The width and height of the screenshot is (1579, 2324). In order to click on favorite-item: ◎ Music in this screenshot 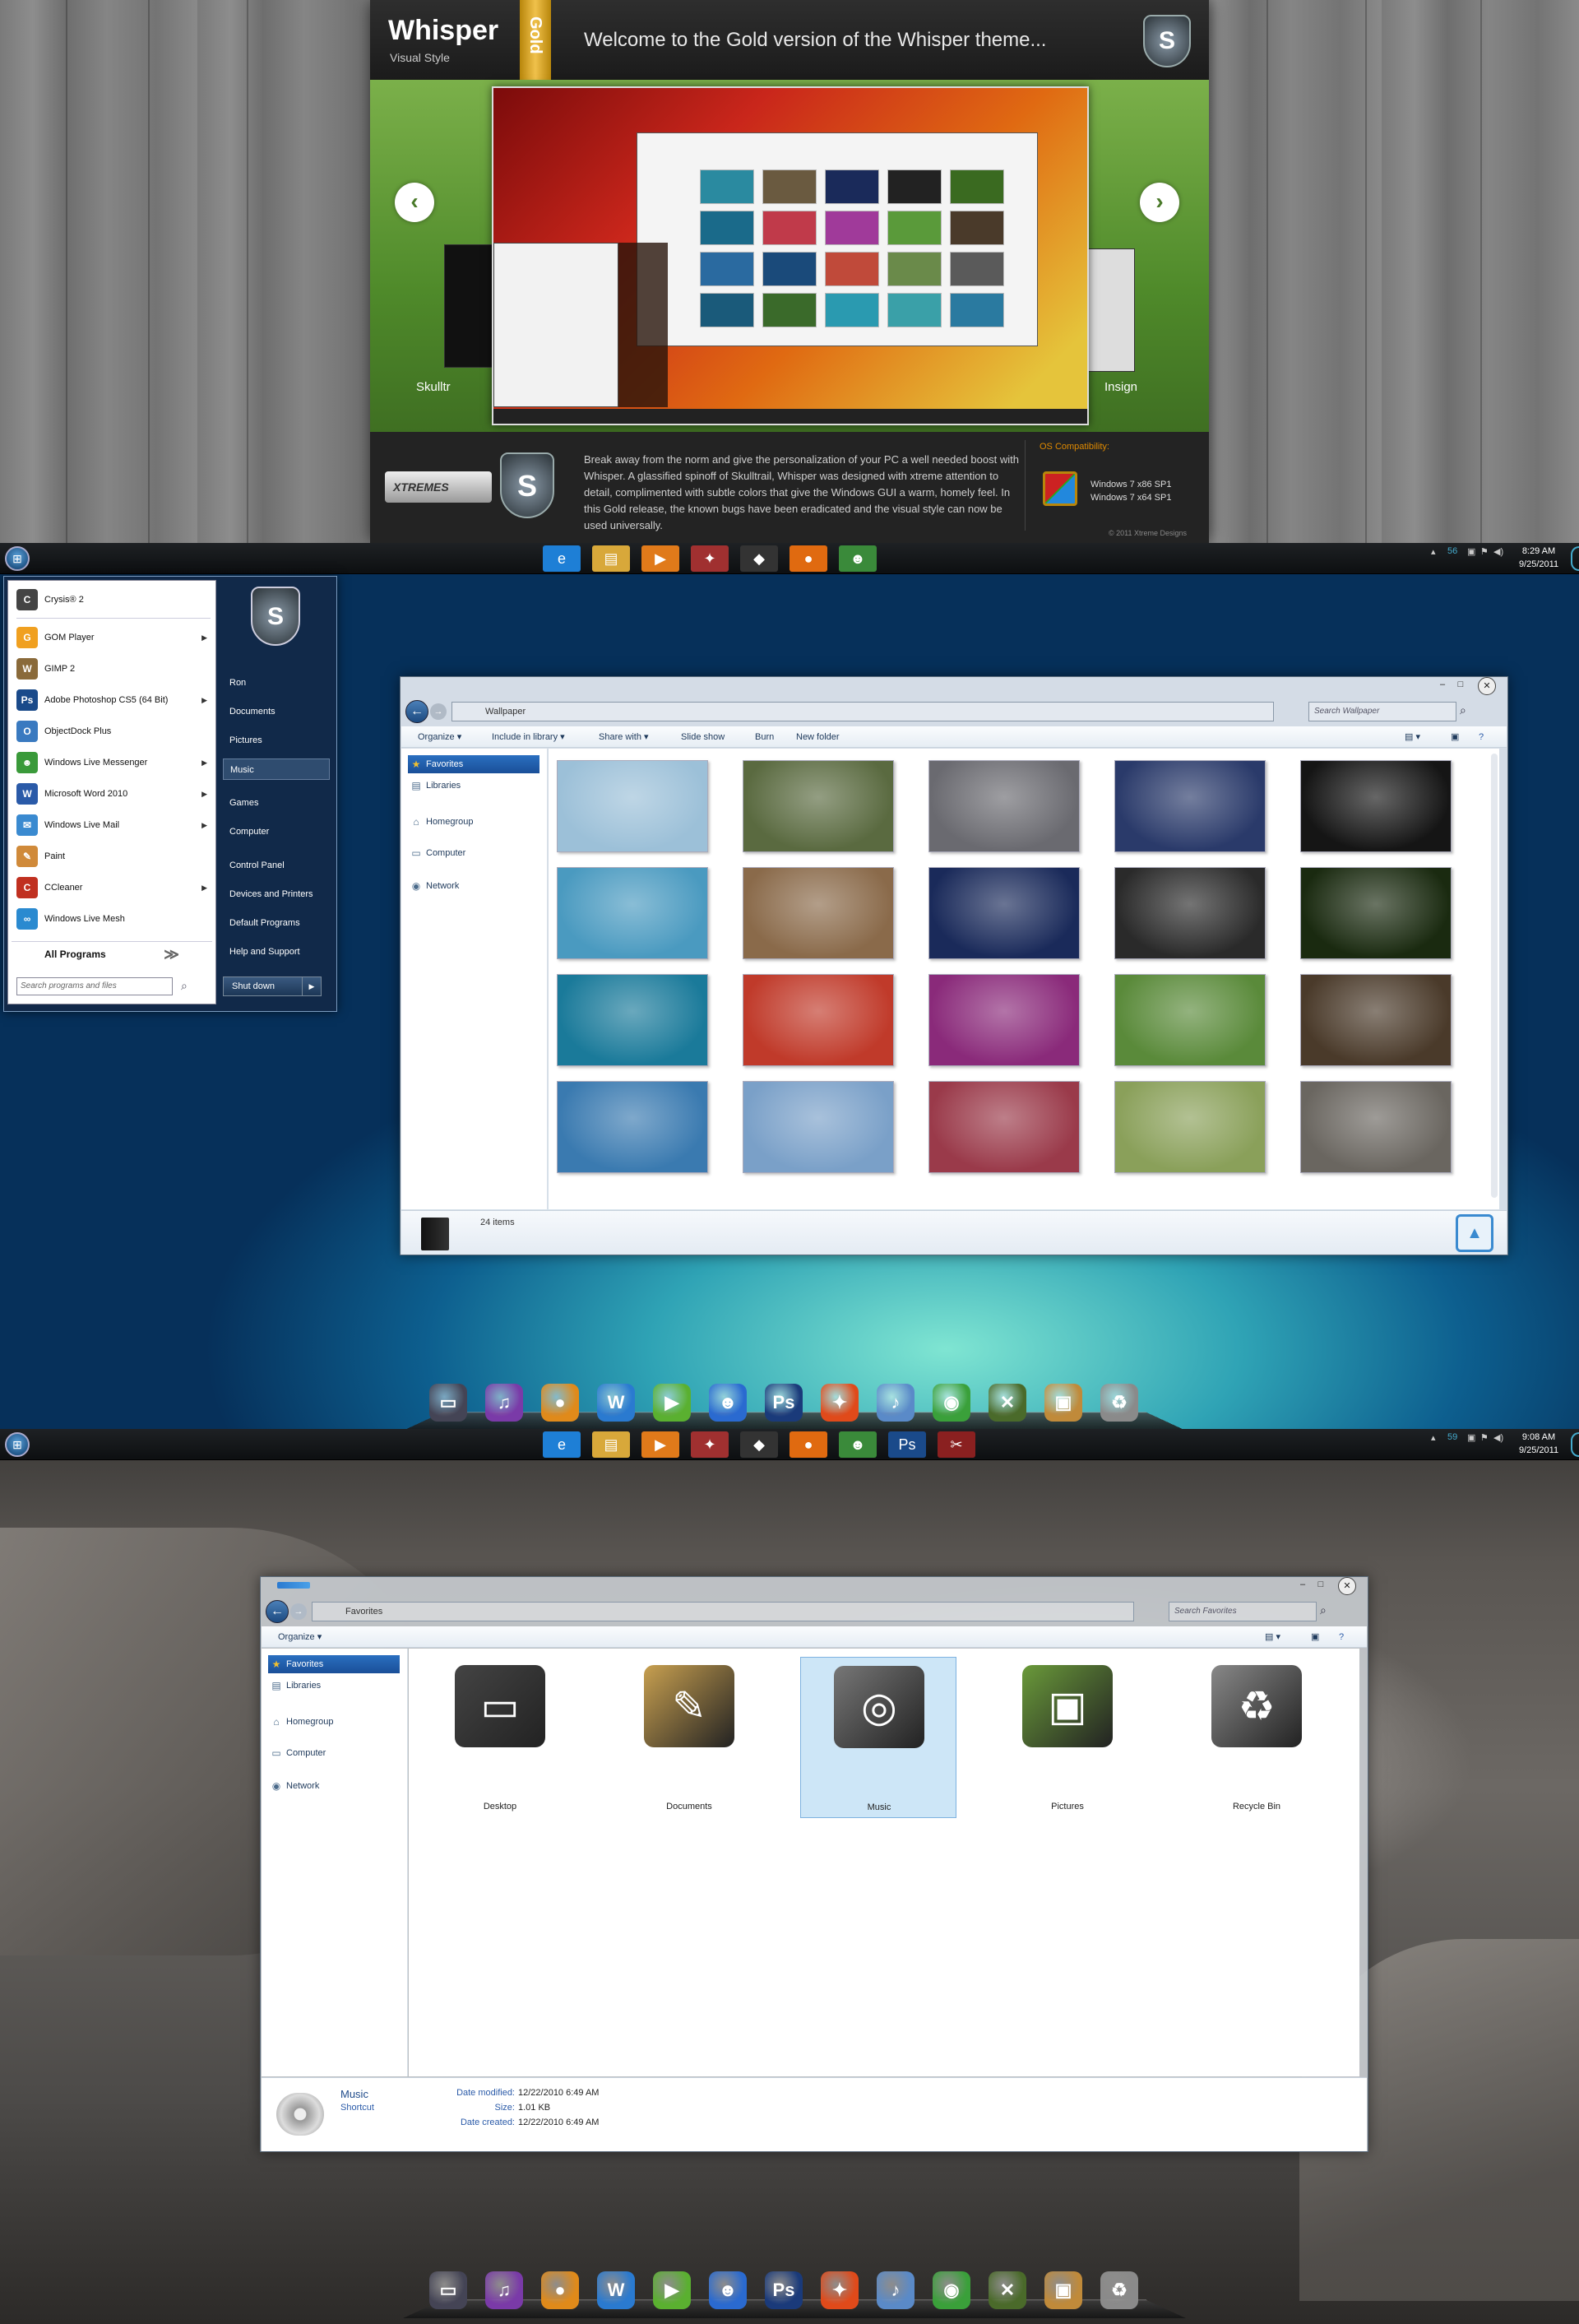, I will do `click(878, 1738)`.